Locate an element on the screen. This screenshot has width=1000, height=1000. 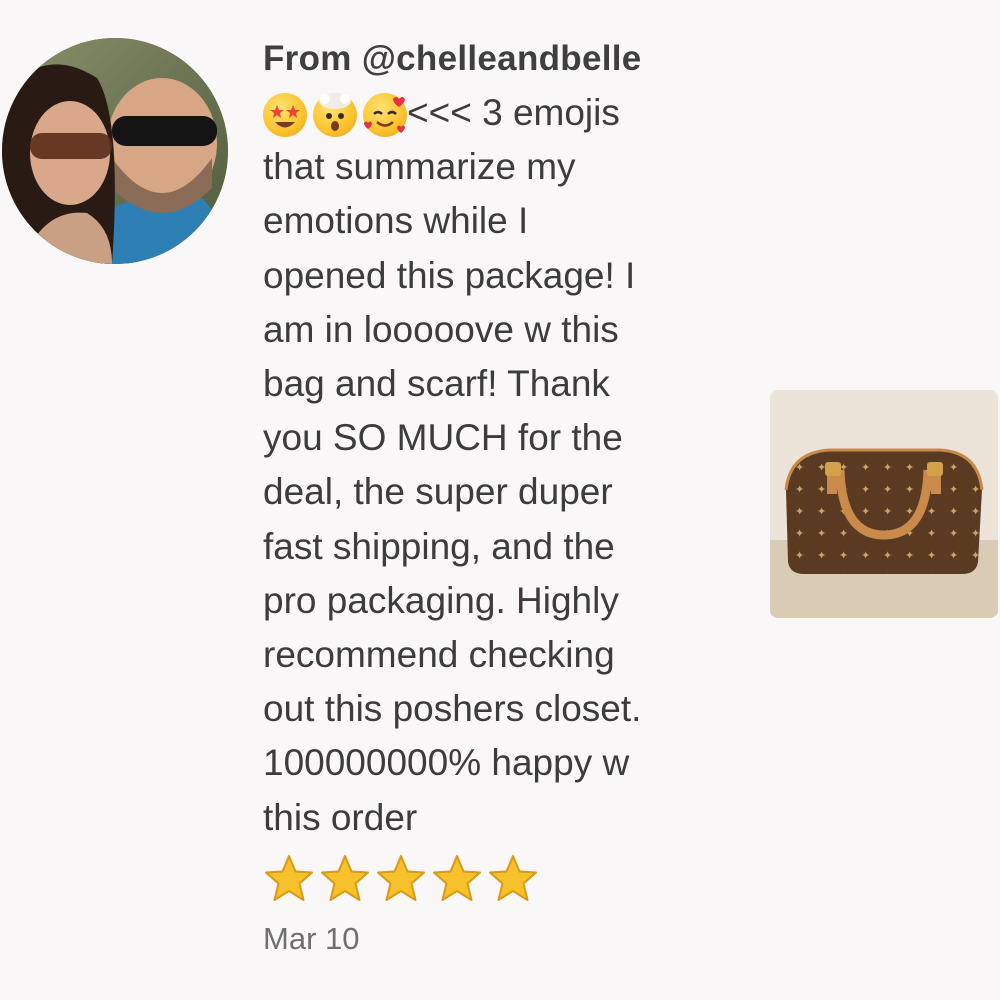
message-line: pro packaging. Highly is located at coordinates (441, 600).